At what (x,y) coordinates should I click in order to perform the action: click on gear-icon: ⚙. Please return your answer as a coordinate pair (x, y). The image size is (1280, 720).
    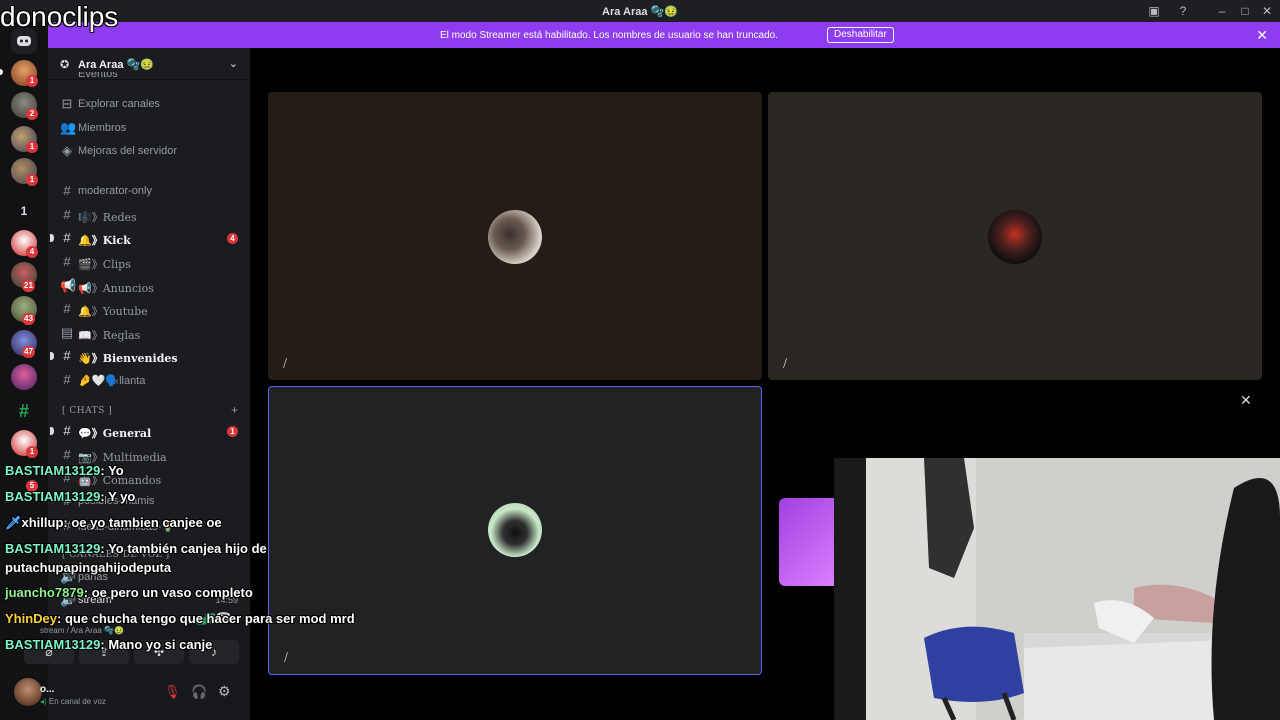
    Looking at the image, I should click on (224, 691).